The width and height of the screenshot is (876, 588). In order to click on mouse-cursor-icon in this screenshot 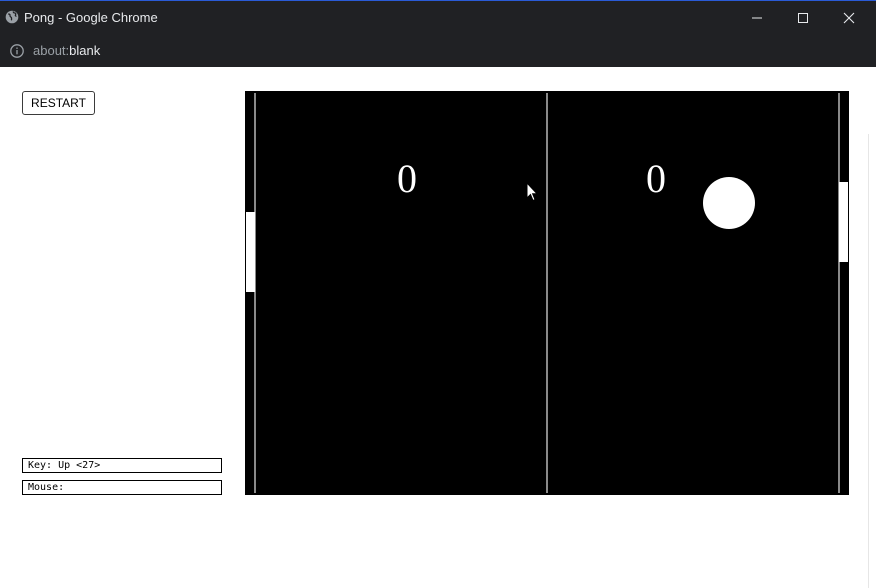, I will do `click(532, 192)`.